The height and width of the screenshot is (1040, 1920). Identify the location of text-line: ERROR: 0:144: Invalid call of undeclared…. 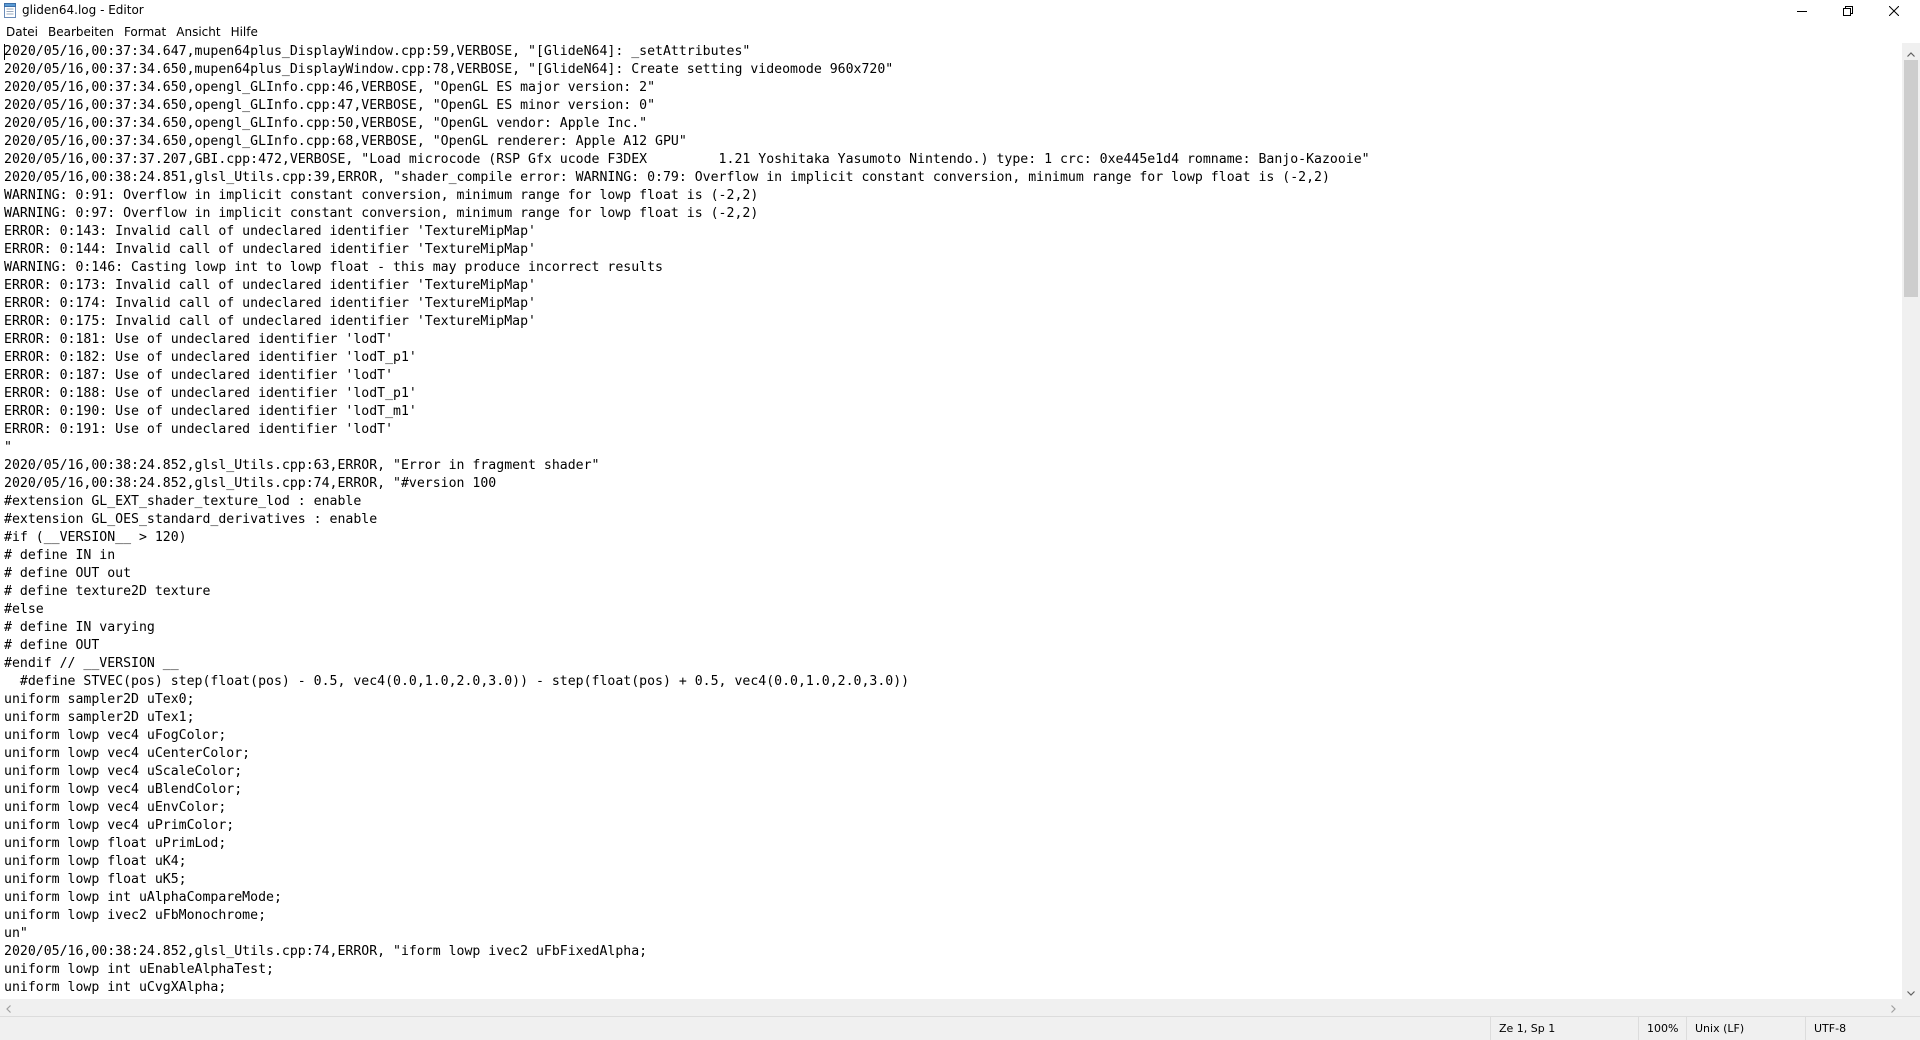
(270, 249).